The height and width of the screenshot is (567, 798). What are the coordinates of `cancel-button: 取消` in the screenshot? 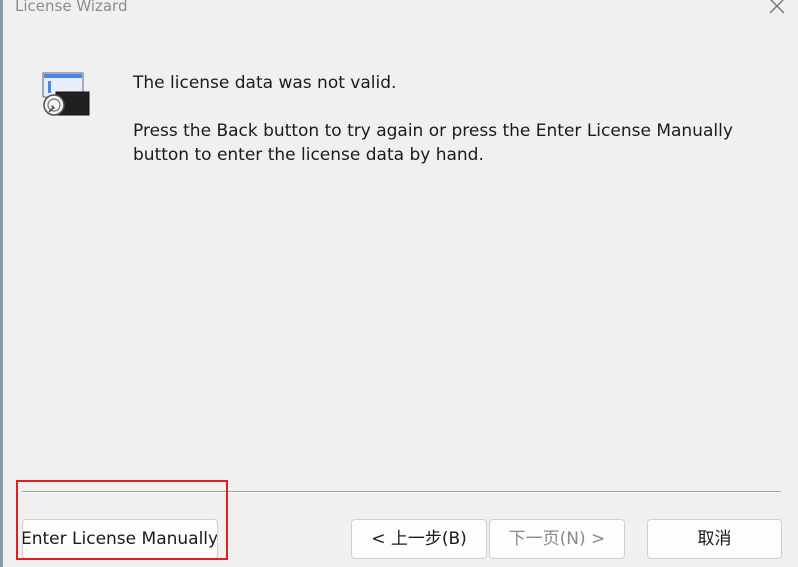 It's located at (714, 539).